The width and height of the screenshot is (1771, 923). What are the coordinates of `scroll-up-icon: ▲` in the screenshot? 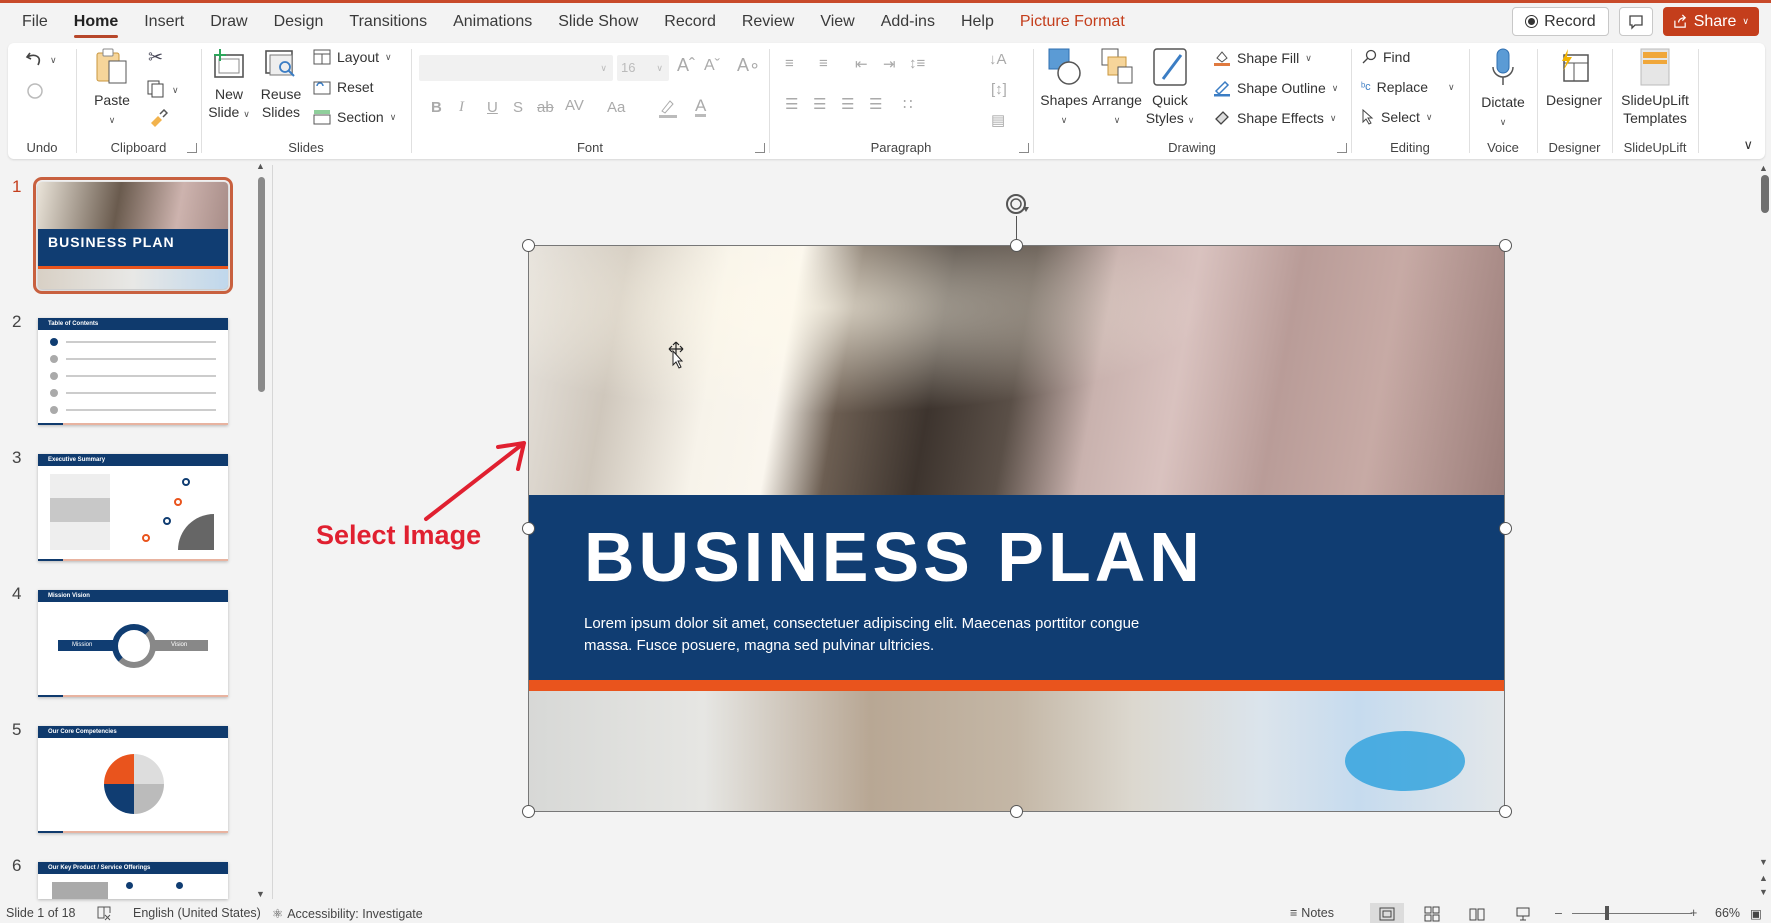 It's located at (1763, 168).